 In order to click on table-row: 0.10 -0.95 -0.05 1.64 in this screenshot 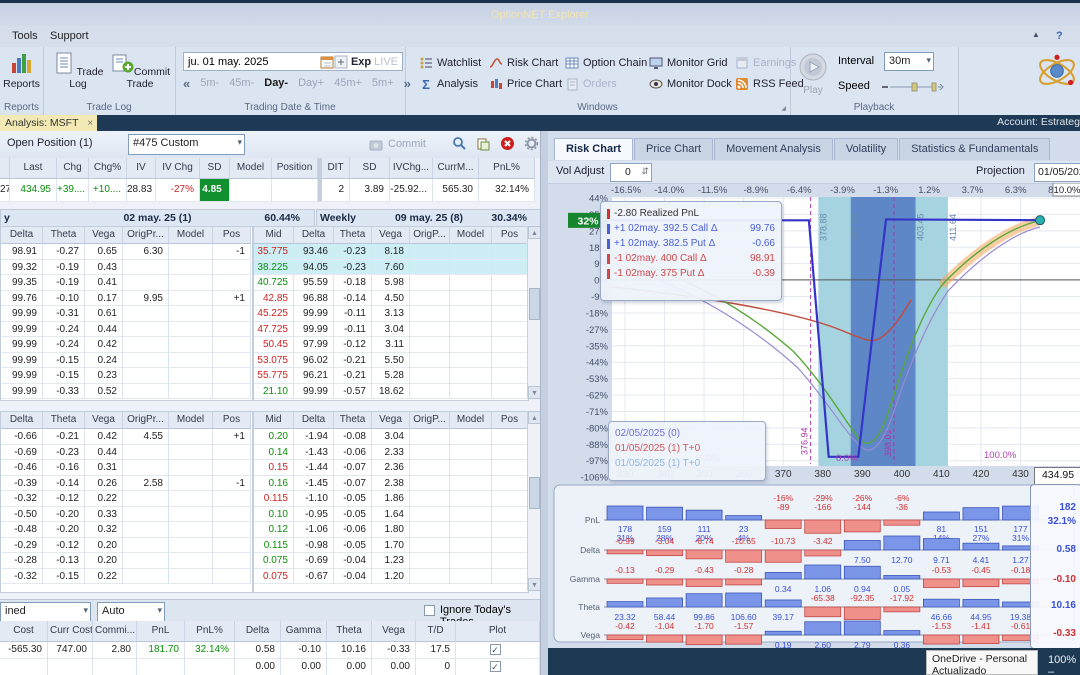, I will do `click(391, 514)`.